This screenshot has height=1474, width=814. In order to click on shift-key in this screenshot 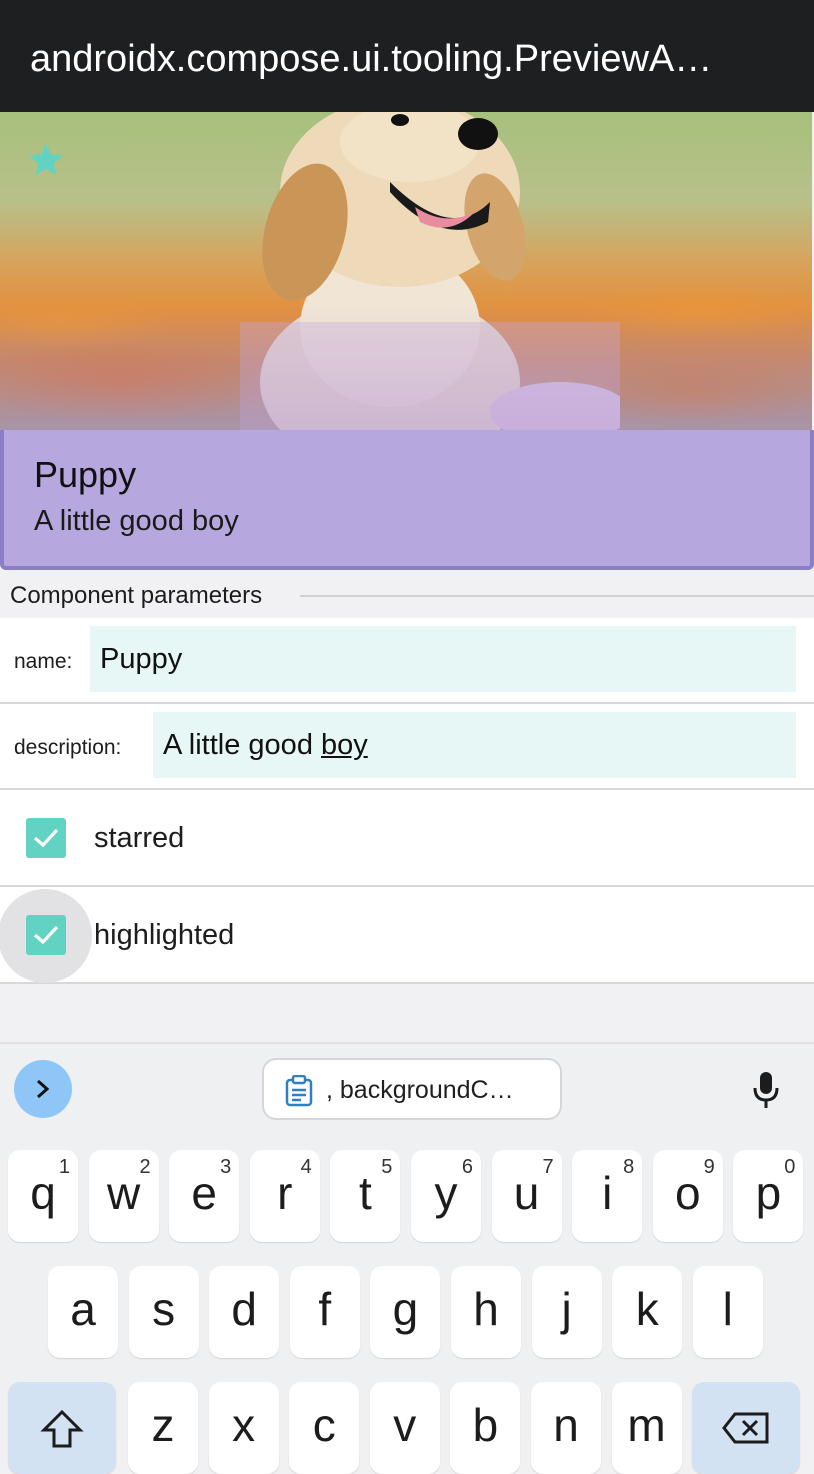, I will do `click(62, 1428)`.